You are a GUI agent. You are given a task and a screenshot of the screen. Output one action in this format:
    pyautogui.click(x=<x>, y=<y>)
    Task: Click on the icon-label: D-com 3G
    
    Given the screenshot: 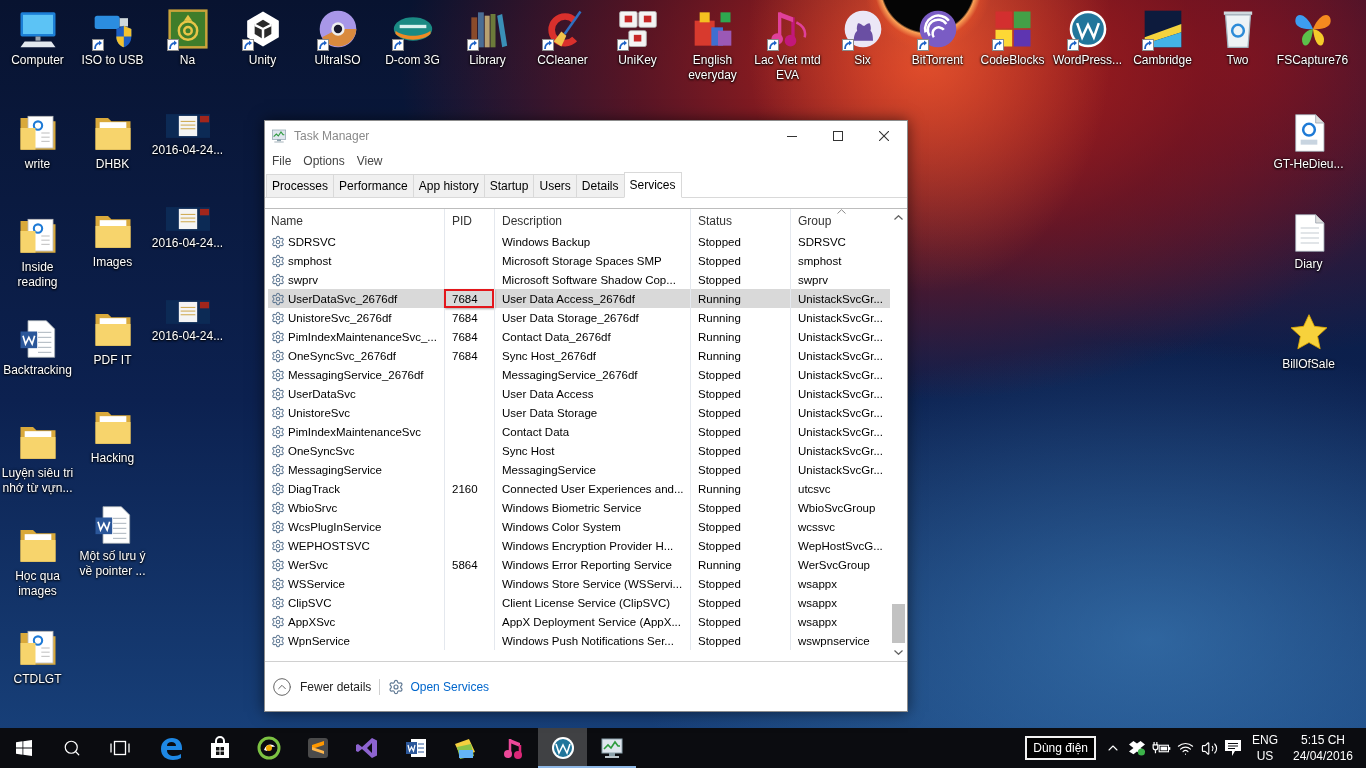 What is the action you would take?
    pyautogui.click(x=412, y=60)
    